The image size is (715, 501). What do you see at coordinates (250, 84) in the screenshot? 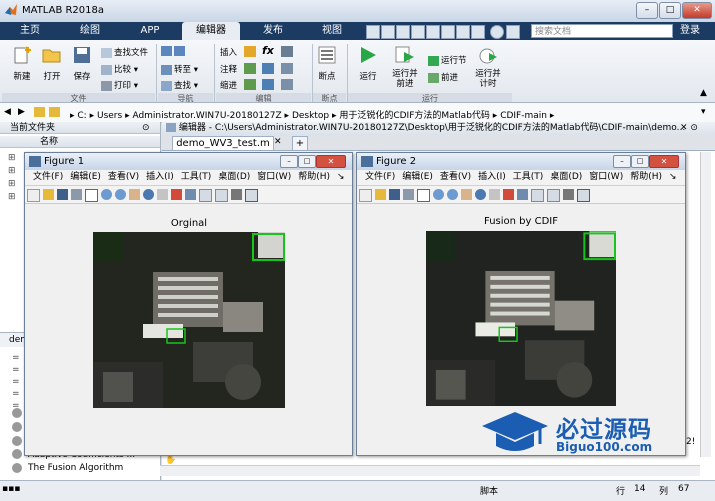
I see `indent-icon` at bounding box center [250, 84].